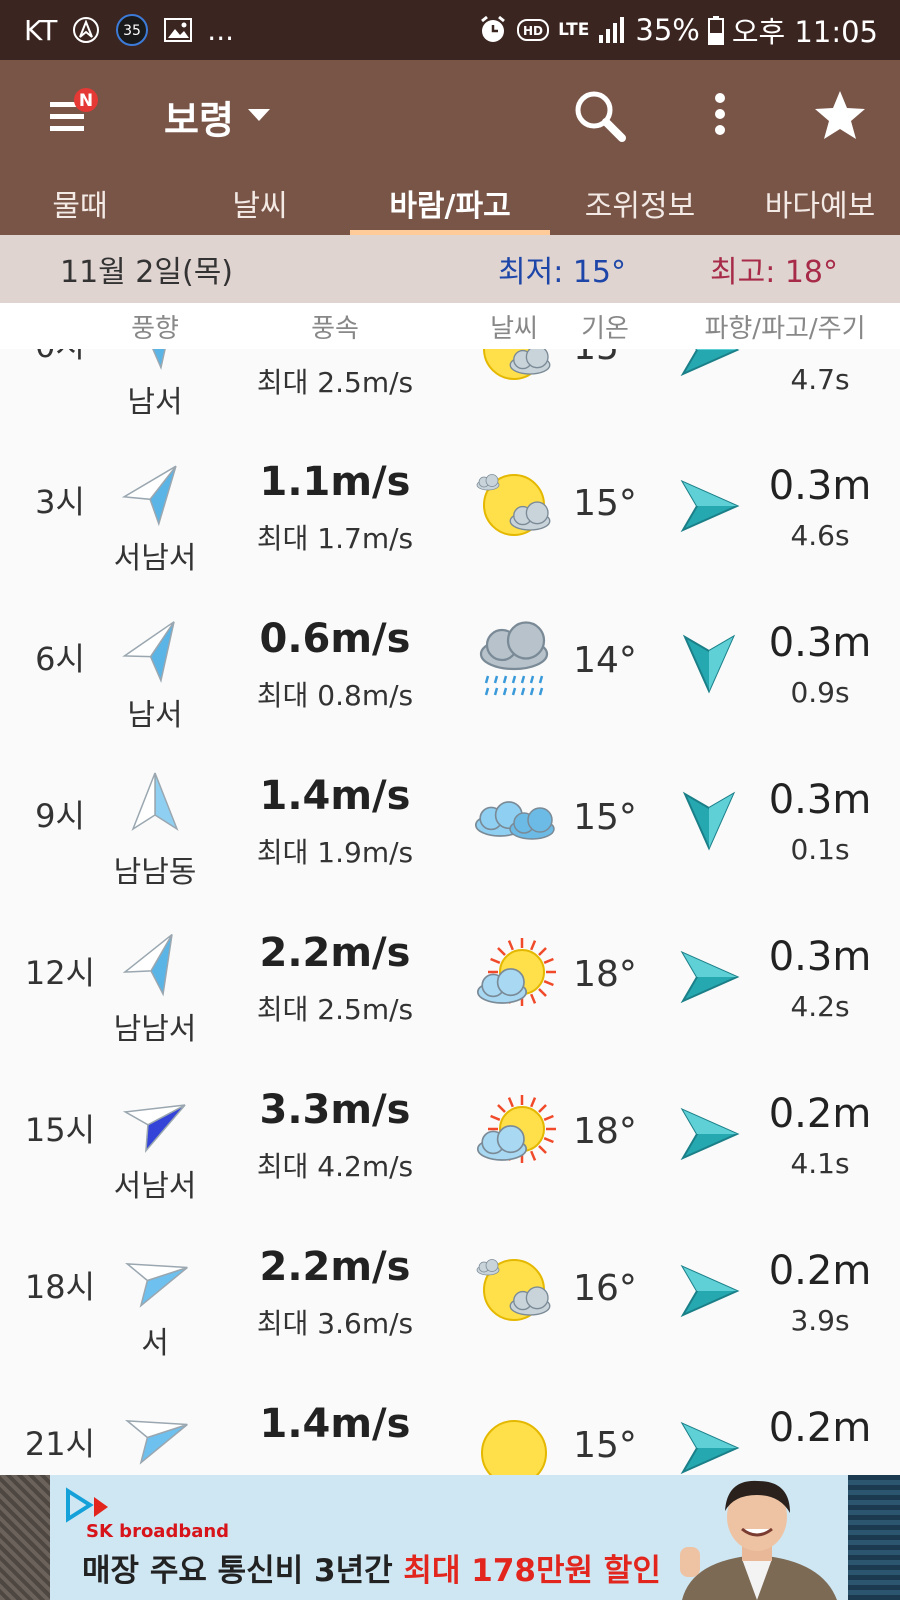  I want to click on location-selector: 보령, so click(217, 116).